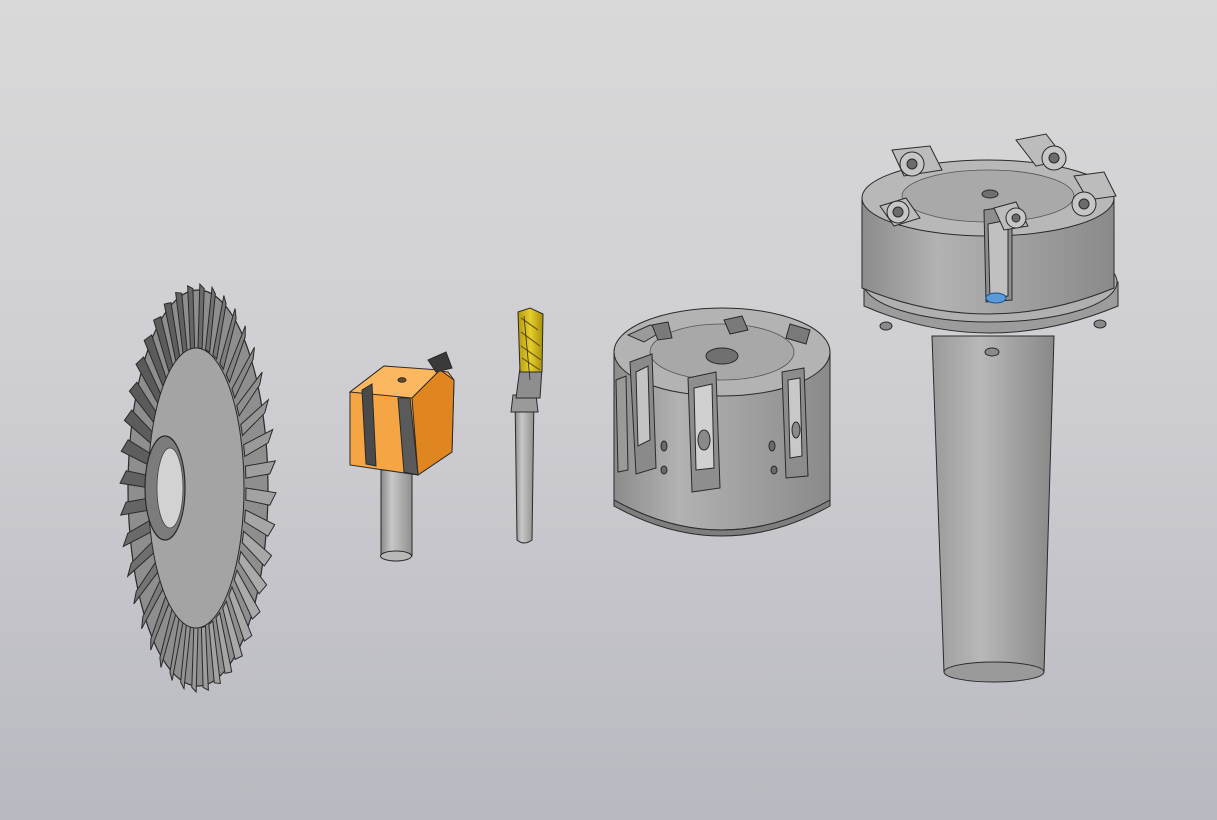 This screenshot has height=820, width=1217. I want to click on router-bit-shank, so click(396, 515).